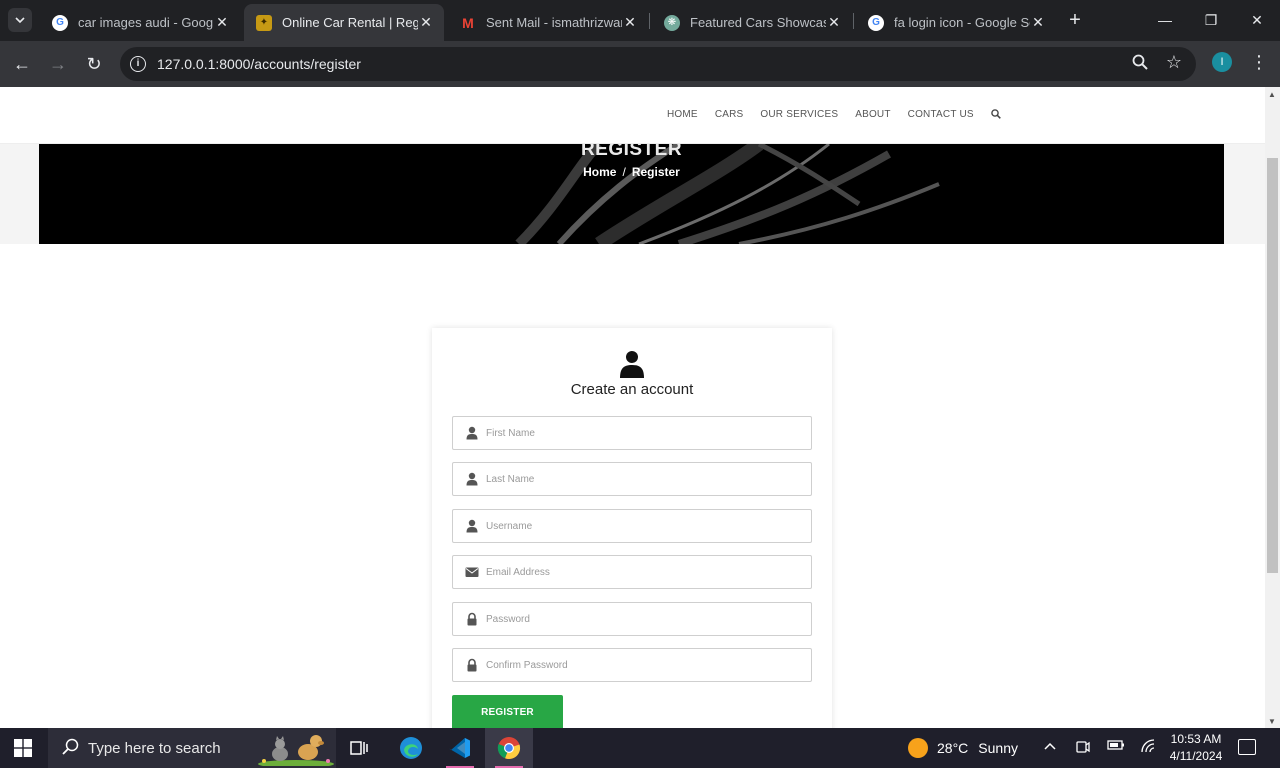 The image size is (1280, 768). I want to click on forward-arrow-icon: →, so click(58, 64).